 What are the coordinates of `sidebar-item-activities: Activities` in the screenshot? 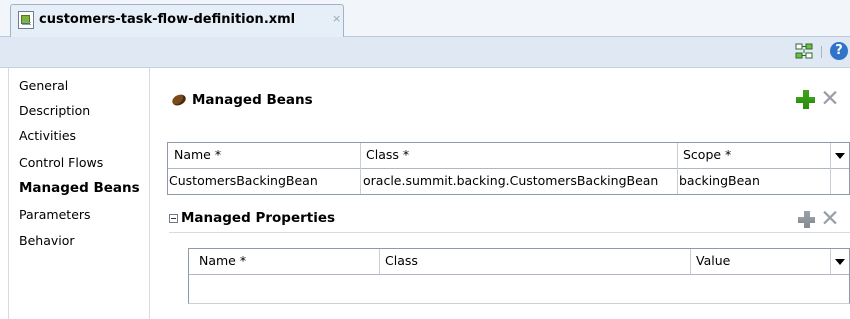 It's located at (79, 135).